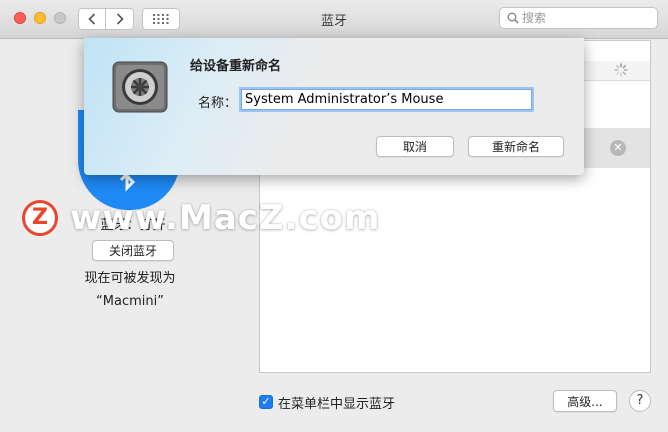 The image size is (668, 432). Describe the element at coordinates (516, 146) in the screenshot. I see `rename-button: 重新命名` at that location.